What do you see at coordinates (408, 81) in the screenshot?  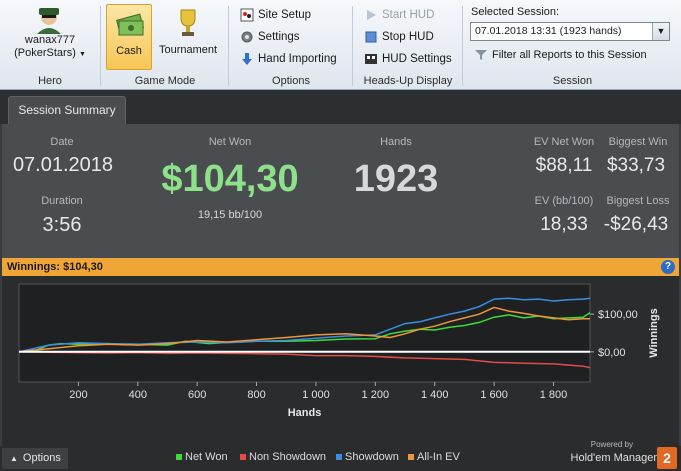 I see `hud-group-label: Heads-Up Display` at bounding box center [408, 81].